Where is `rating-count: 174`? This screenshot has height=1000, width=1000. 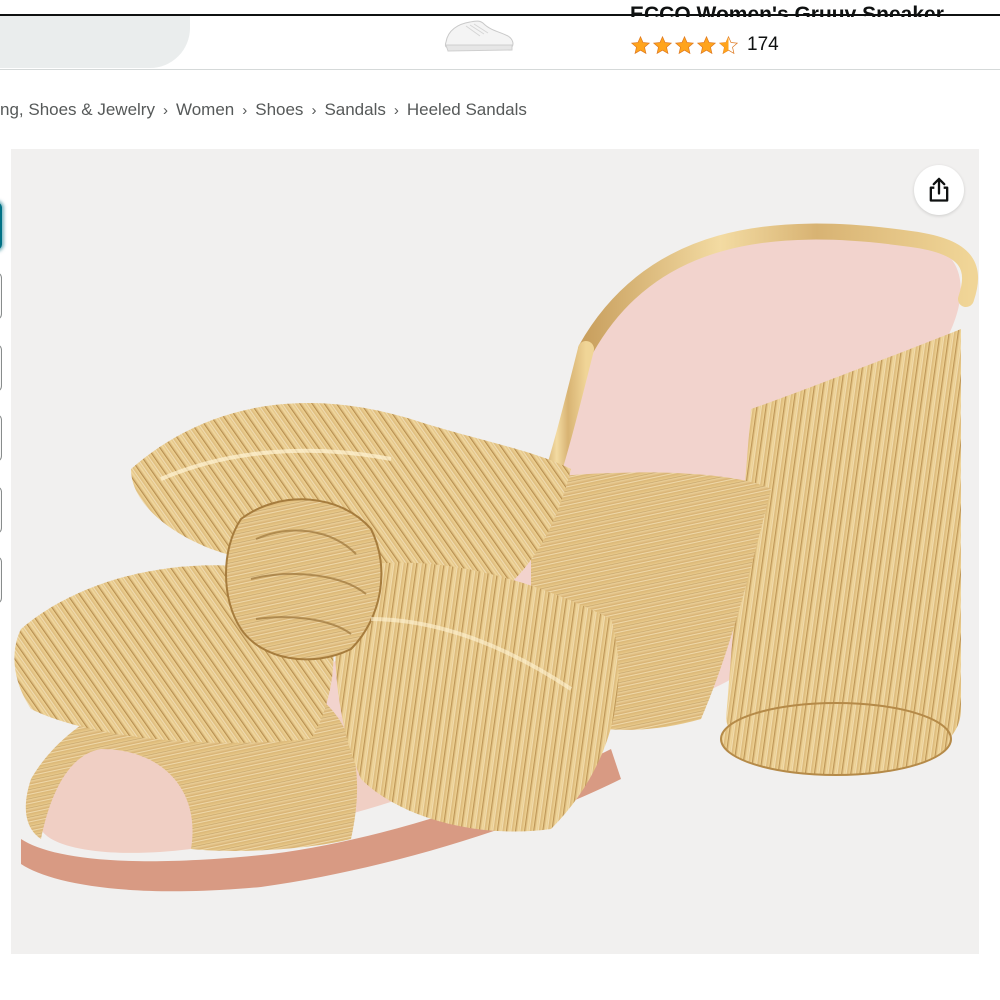
rating-count: 174 is located at coordinates (763, 45).